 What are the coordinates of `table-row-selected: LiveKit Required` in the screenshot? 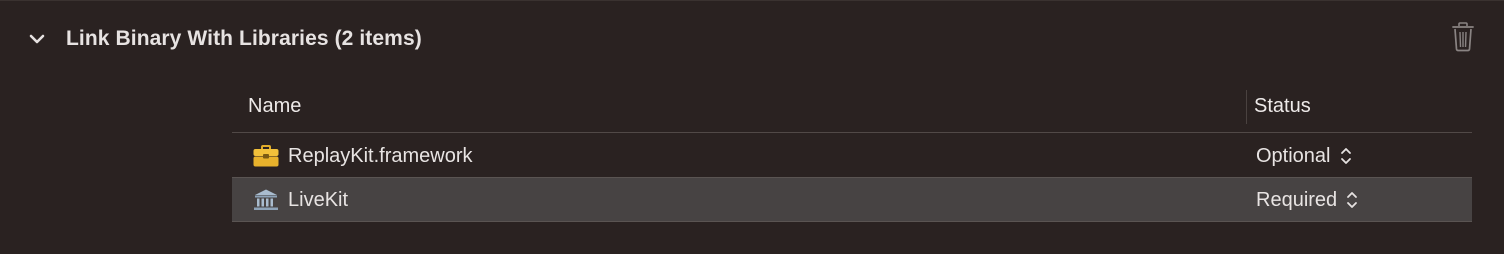 It's located at (852, 200).